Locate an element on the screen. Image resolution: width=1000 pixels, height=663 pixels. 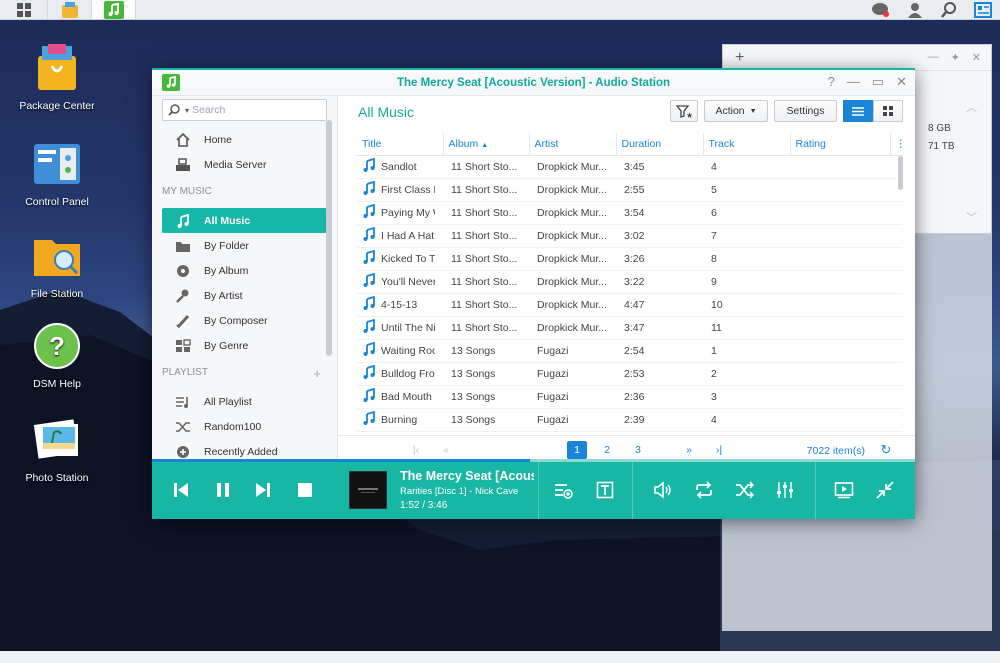
caret-down-icon: ▼ is located at coordinates (753, 111).